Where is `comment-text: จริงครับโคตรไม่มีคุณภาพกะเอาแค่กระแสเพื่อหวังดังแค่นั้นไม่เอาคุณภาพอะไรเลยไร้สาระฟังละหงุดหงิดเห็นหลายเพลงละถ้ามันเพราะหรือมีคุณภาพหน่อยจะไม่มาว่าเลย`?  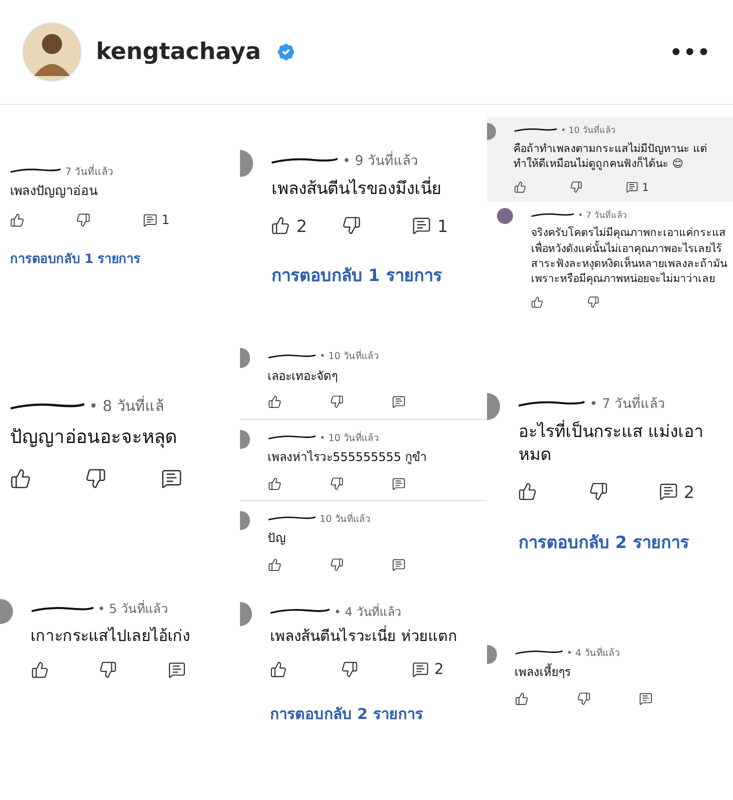 comment-text: จริงครับโคตรไม่มีคุณภาพกะเอาแค่กระแสเพื่อหวังดังแค่นั้นไม่เอาคุณภาพอะไรเลยไร้สาระฟังละหงุดหงิดเห็นหลายเพลงละถ้ามันเพราะหรือมีคุณภาพหน่อยจะไม่มาว่าเลย is located at coordinates (629, 255).